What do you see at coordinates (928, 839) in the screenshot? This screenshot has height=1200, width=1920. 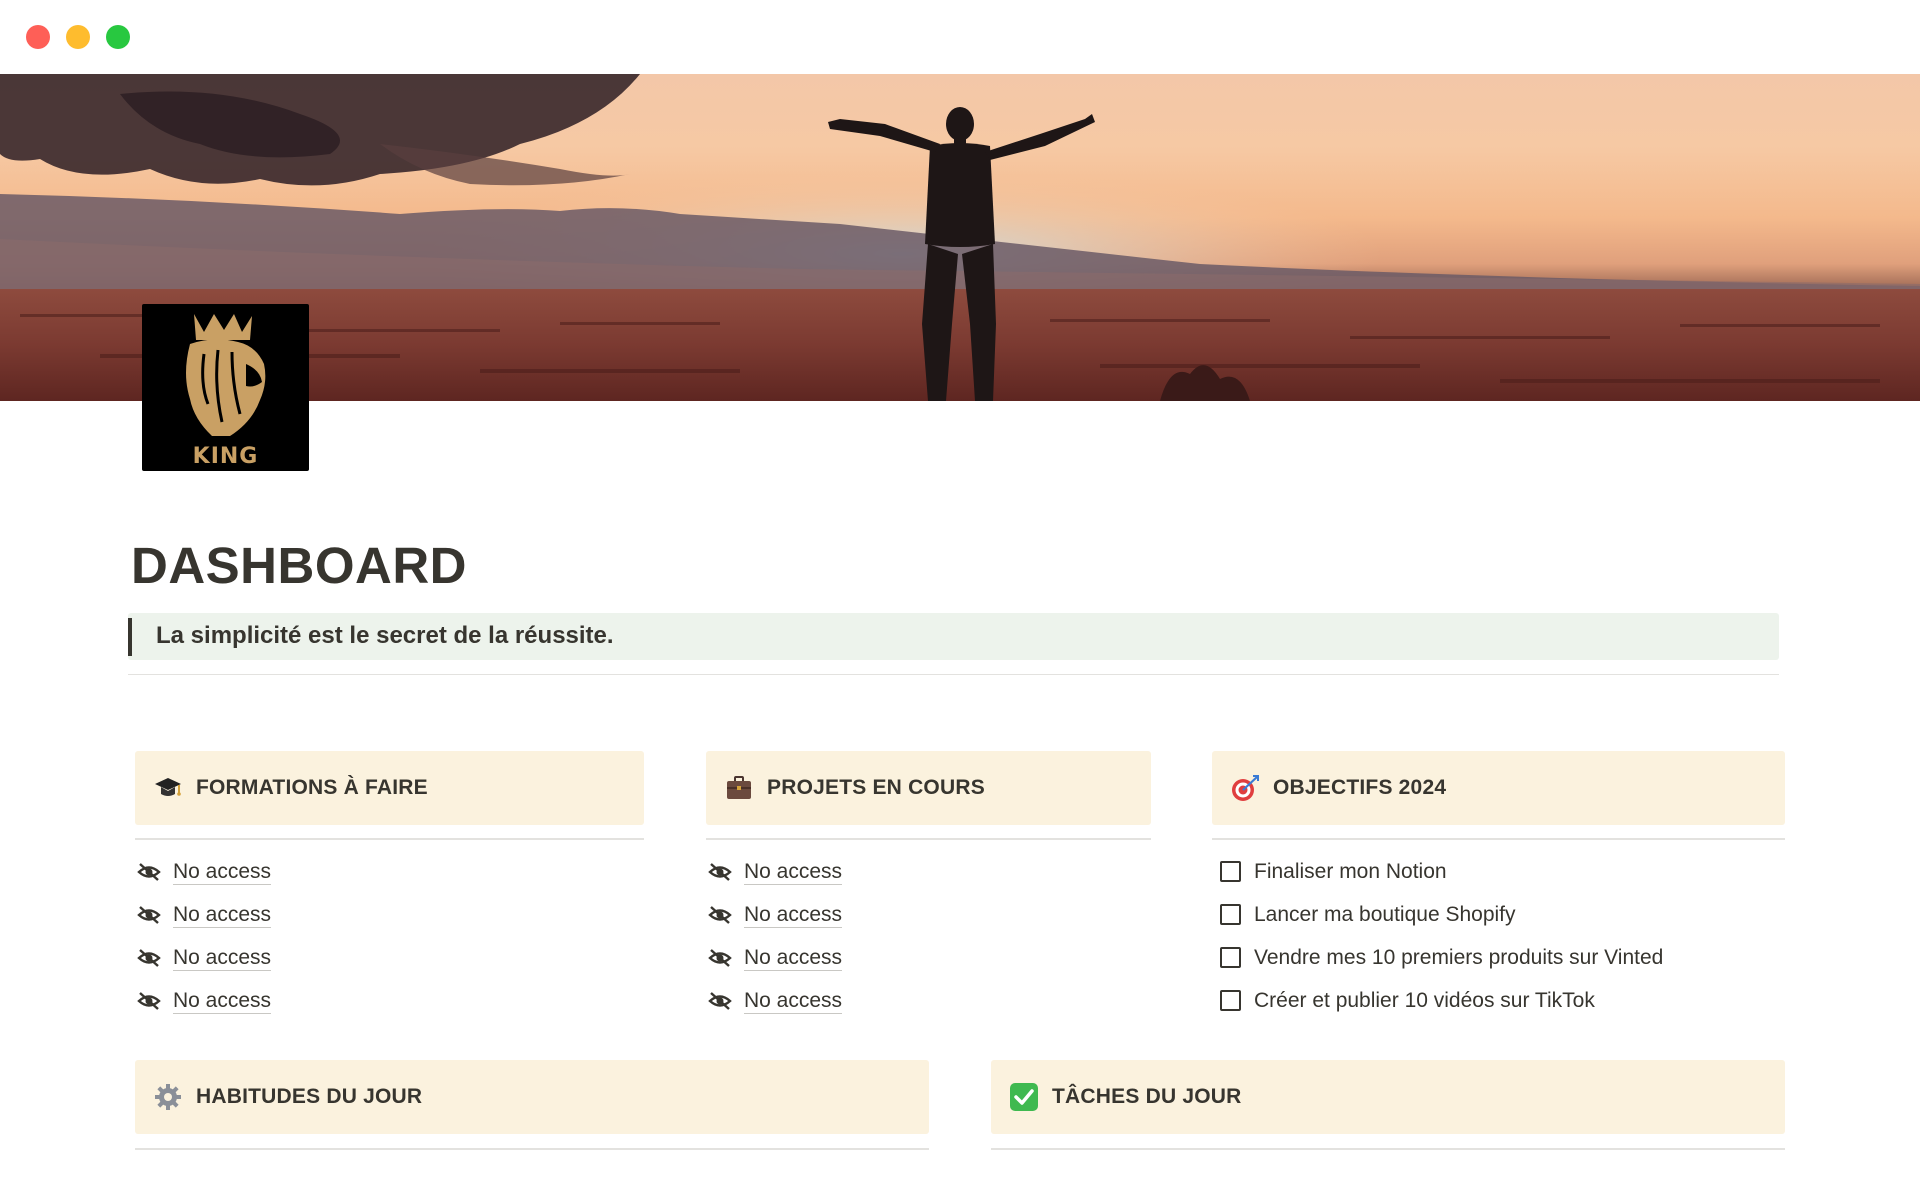 I see `projets-divider` at bounding box center [928, 839].